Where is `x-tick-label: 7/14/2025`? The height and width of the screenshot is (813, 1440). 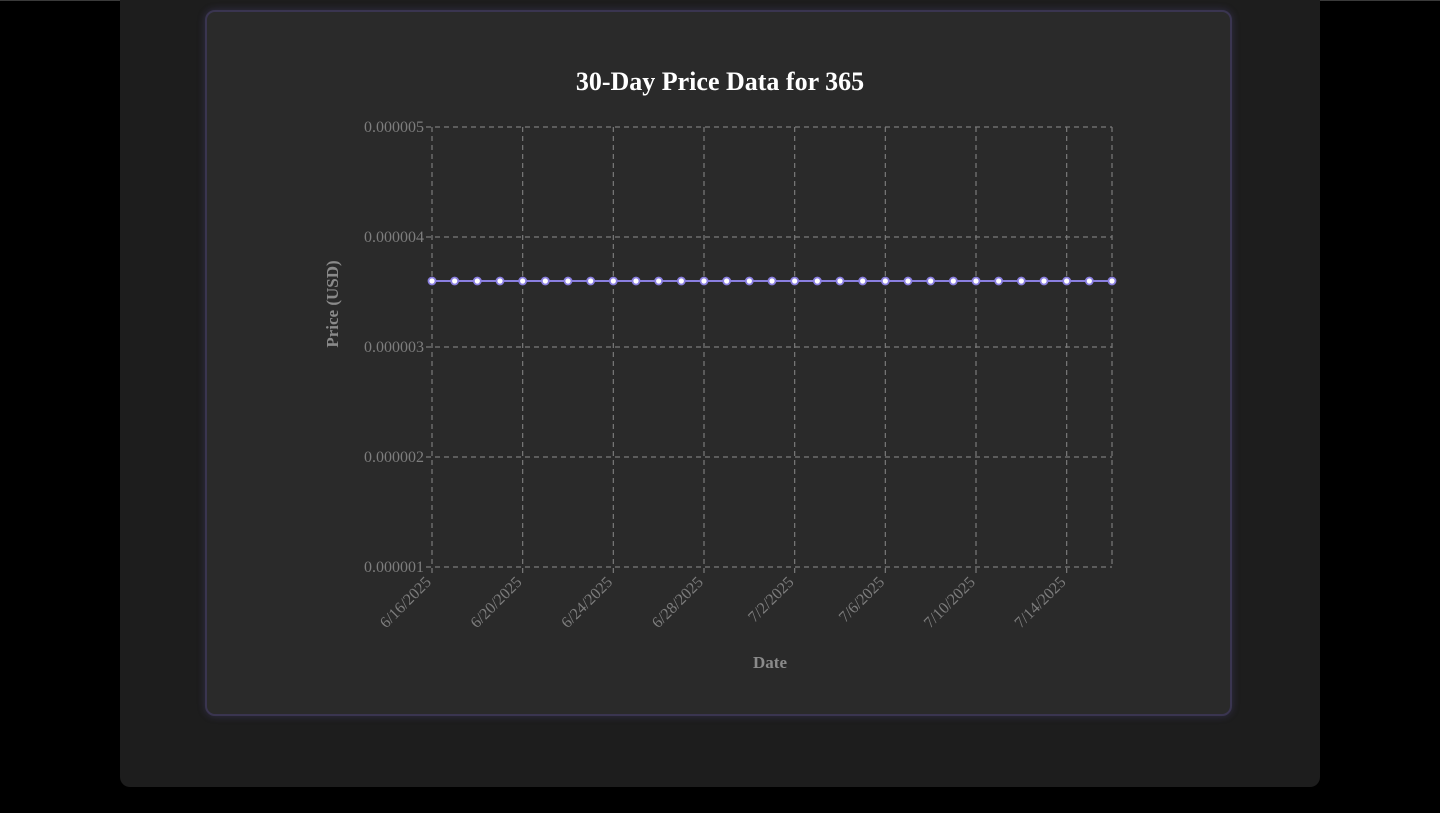
x-tick-label: 7/14/2025 is located at coordinates (1041, 603).